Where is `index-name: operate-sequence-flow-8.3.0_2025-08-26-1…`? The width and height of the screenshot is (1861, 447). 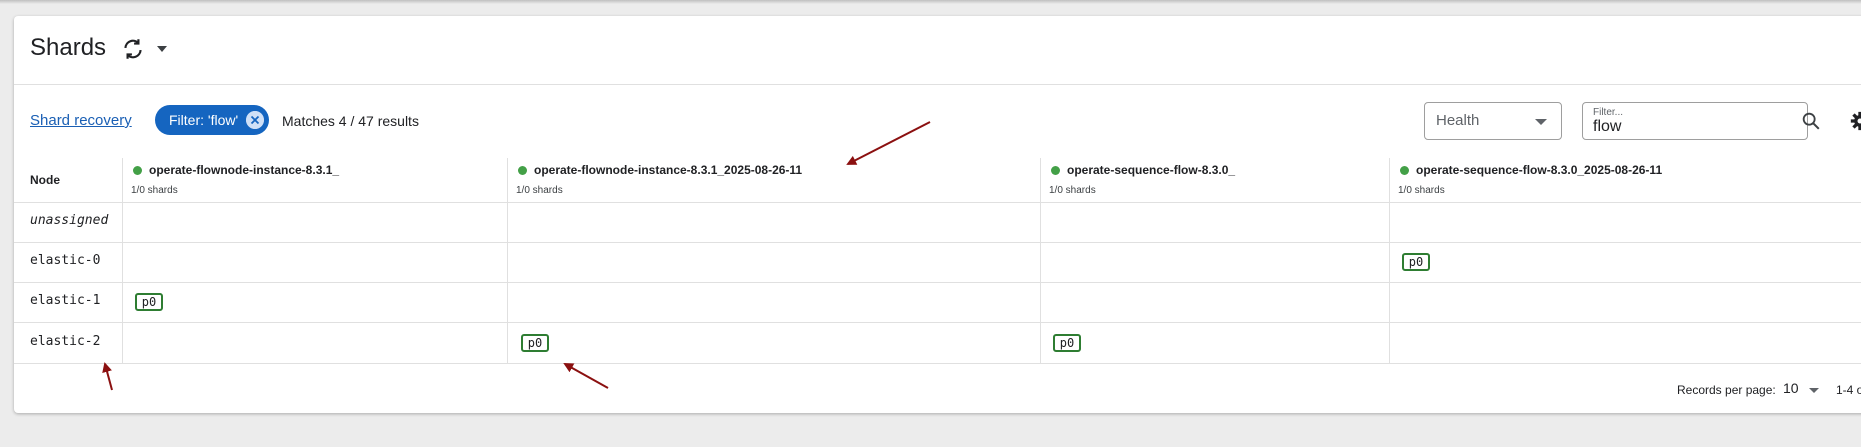
index-name: operate-sequence-flow-8.3.0_2025-08-26-1… is located at coordinates (1539, 170).